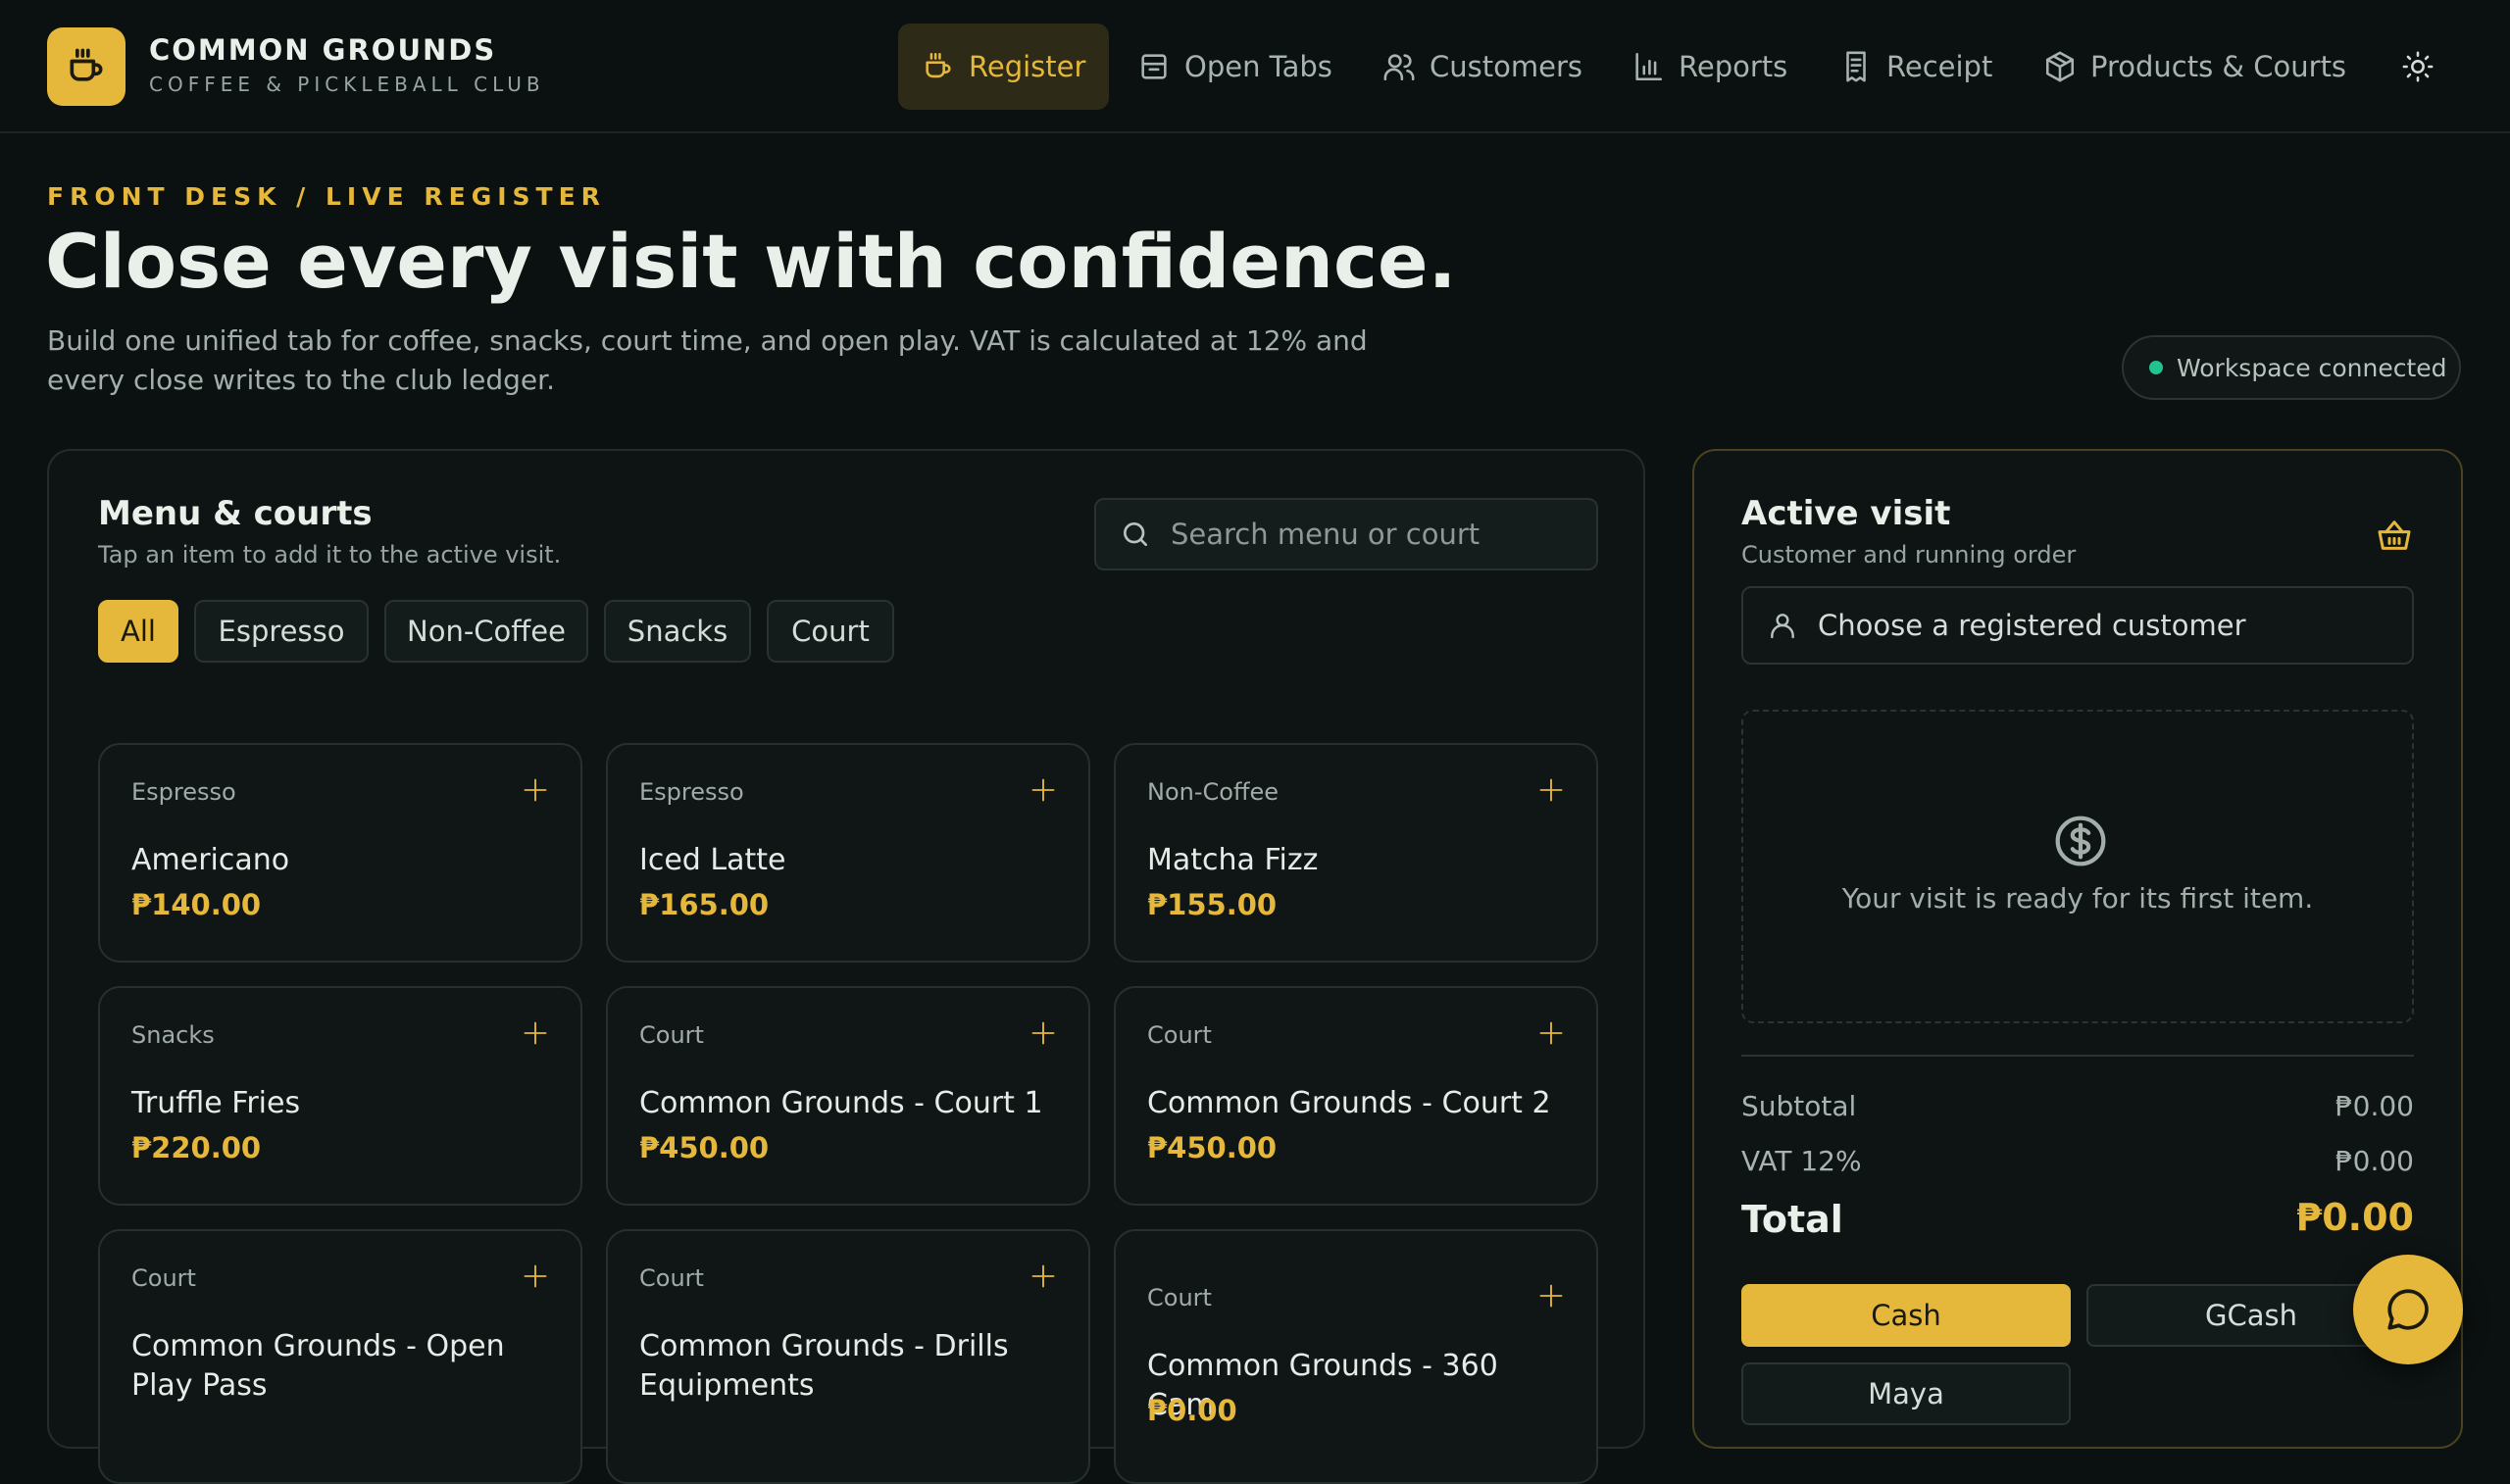 The image size is (2510, 1484). Describe the element at coordinates (347, 84) in the screenshot. I see `brand-subtitle: COFFEE & PICKLEBALL CLUB` at that location.